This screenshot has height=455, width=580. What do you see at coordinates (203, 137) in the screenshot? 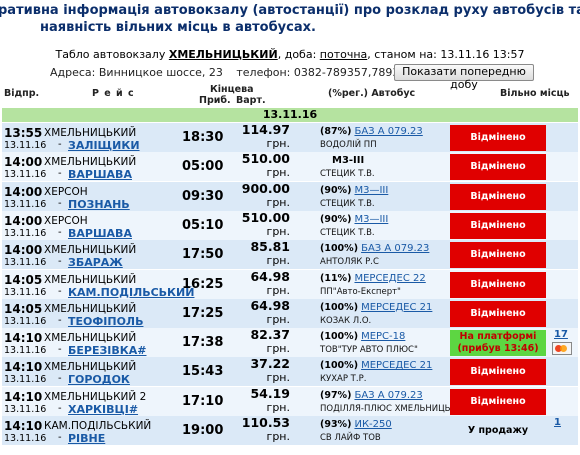
I see `arrival-time: 18:30` at bounding box center [203, 137].